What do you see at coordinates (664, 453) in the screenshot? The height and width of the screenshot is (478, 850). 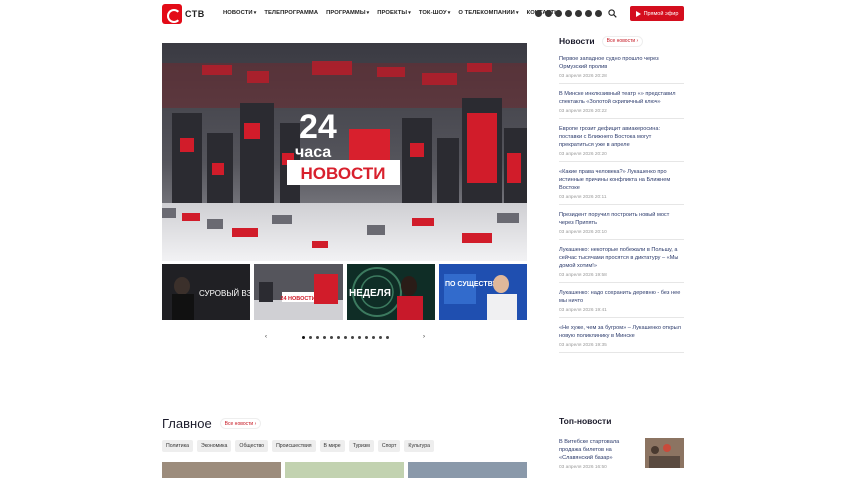 I see `top-news-image` at bounding box center [664, 453].